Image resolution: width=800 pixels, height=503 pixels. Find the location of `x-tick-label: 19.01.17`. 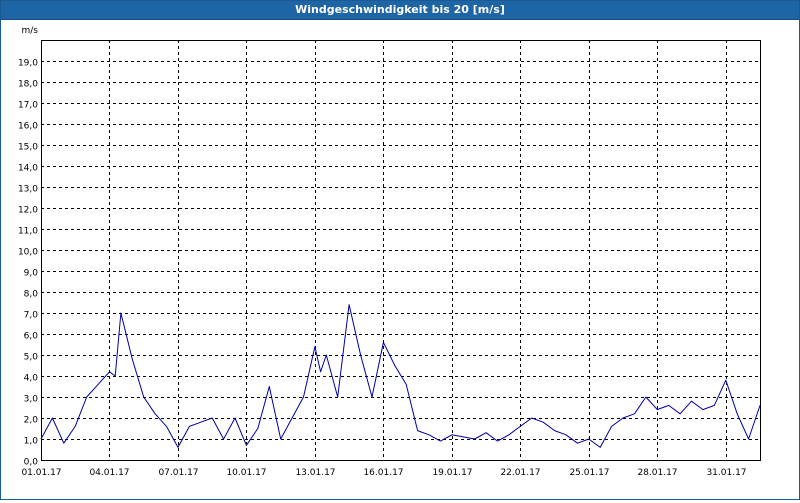

x-tick-label: 19.01.17 is located at coordinates (452, 473).